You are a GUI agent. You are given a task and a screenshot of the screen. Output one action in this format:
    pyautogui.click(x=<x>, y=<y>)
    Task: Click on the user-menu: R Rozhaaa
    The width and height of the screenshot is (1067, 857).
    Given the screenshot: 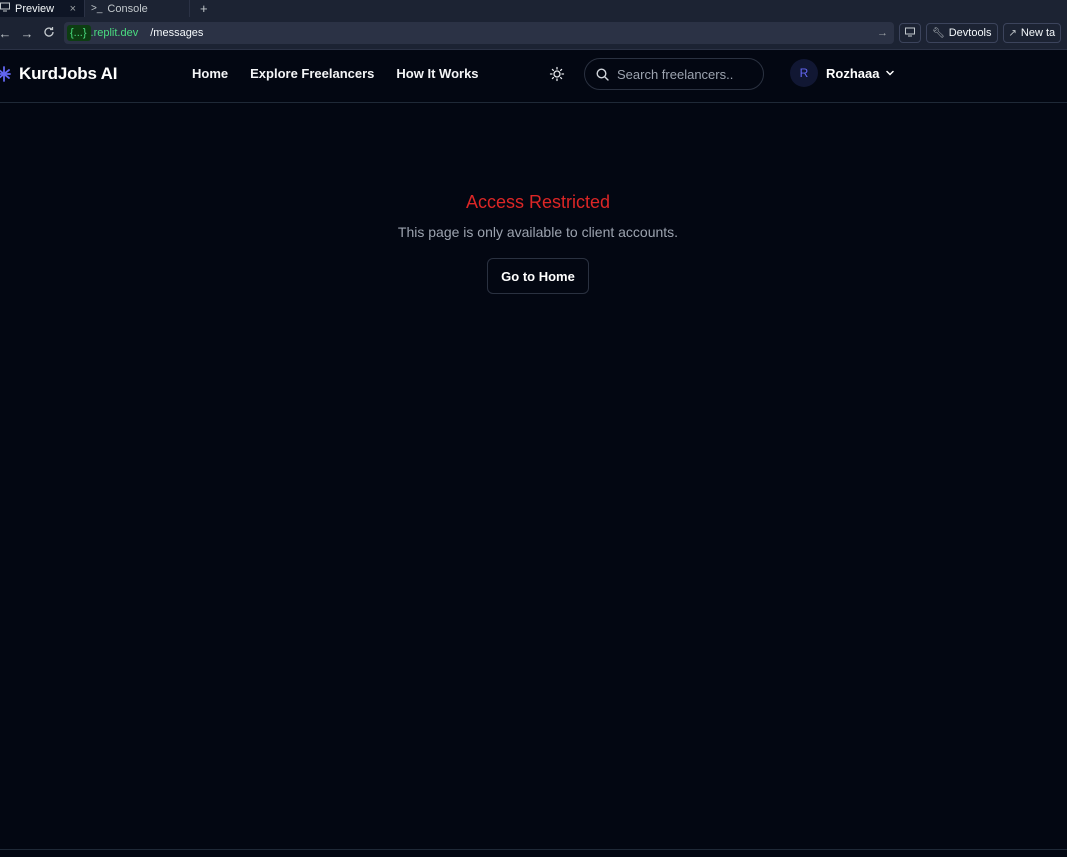 What is the action you would take?
    pyautogui.click(x=842, y=73)
    